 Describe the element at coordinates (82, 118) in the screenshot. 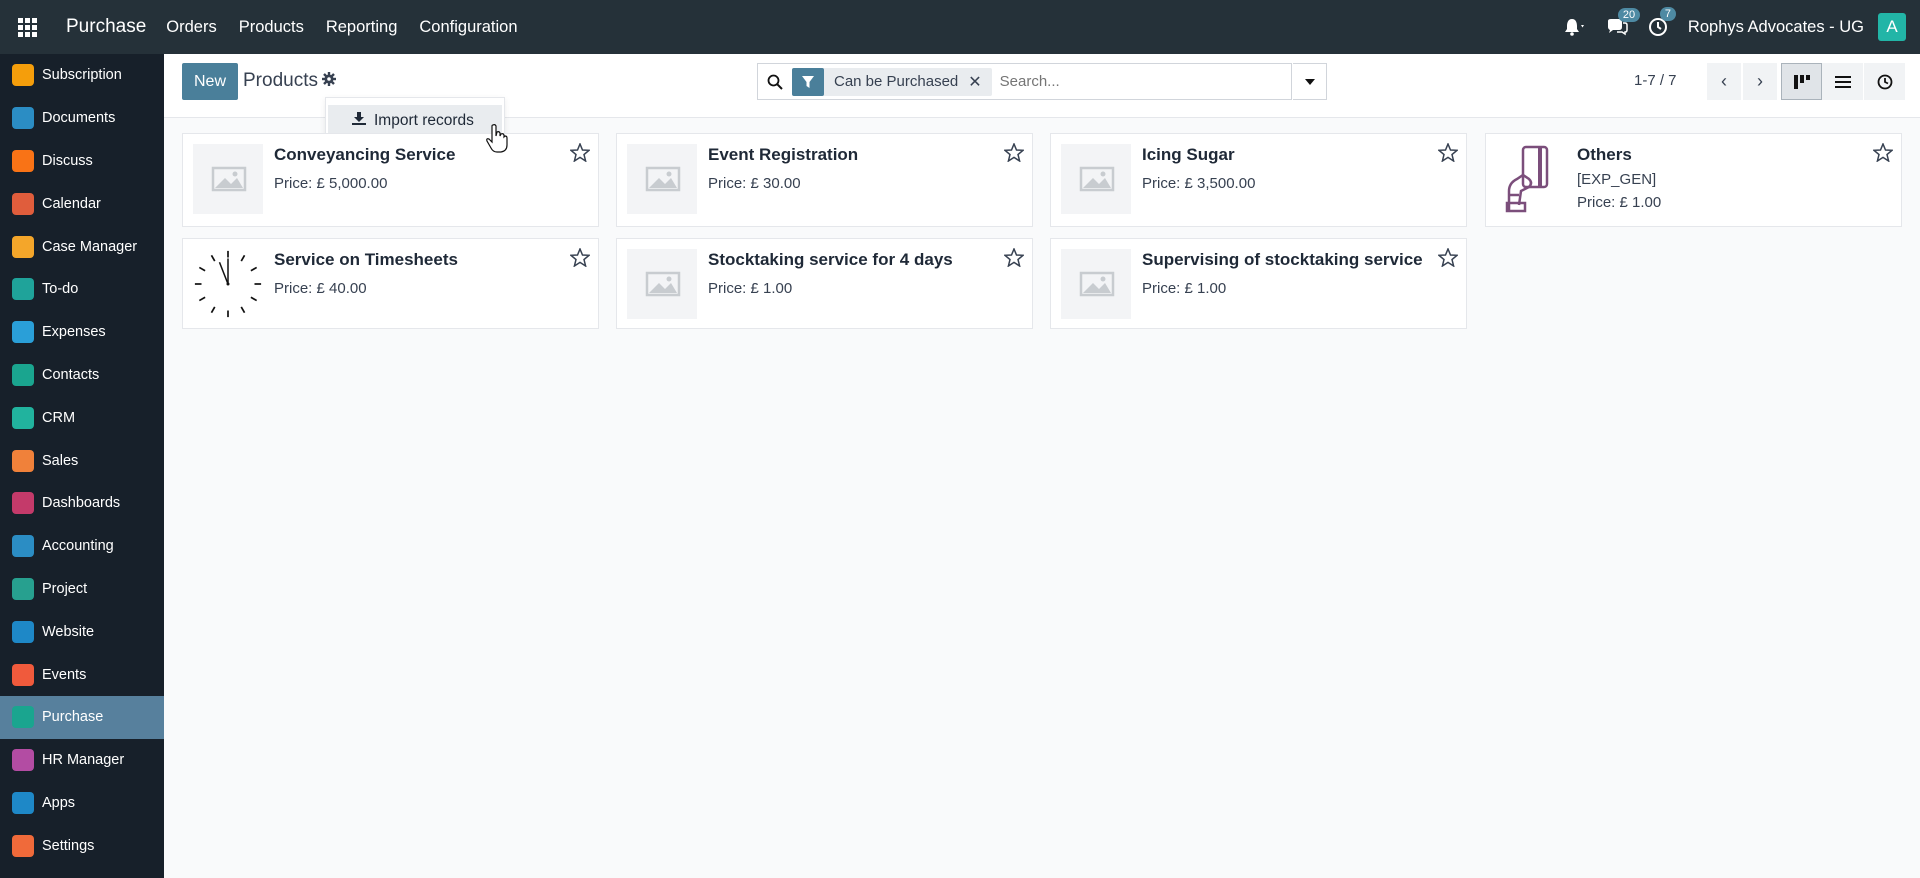

I see `sidebar-item-documents: Documents` at that location.